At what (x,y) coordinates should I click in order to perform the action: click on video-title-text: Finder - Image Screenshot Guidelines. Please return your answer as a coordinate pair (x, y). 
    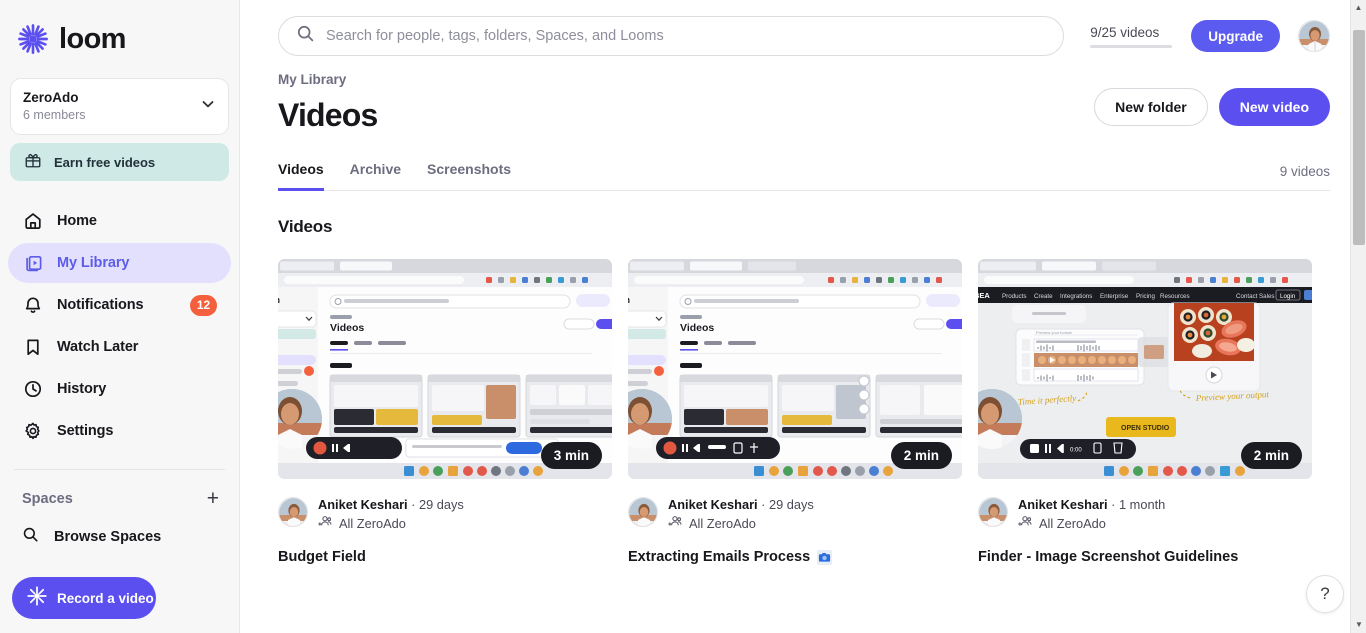
    Looking at the image, I should click on (1108, 557).